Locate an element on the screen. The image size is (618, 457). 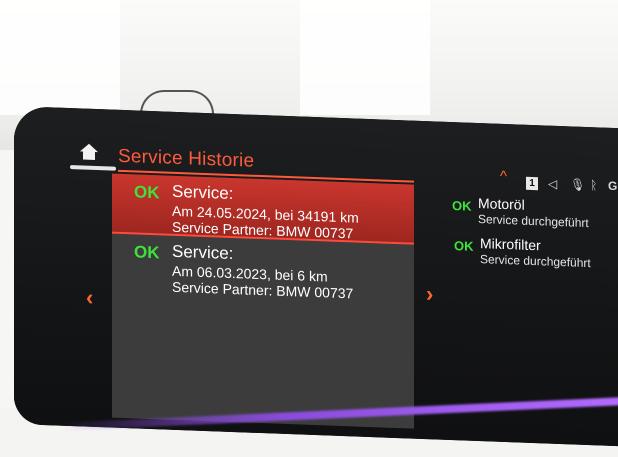
chevron-up-icon: ^ is located at coordinates (503, 176).